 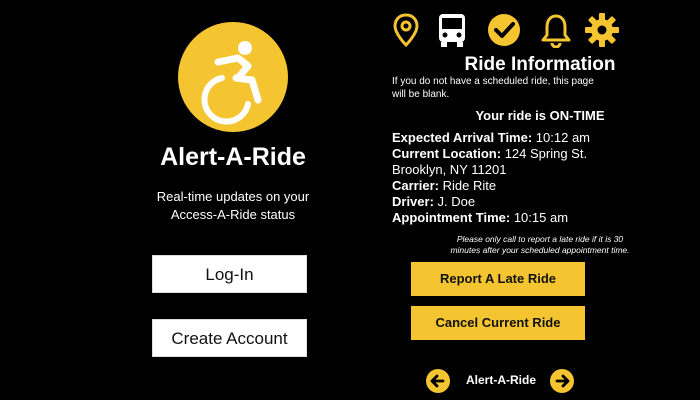 I want to click on accessibility-wheelchair-icon, so click(x=231, y=83).